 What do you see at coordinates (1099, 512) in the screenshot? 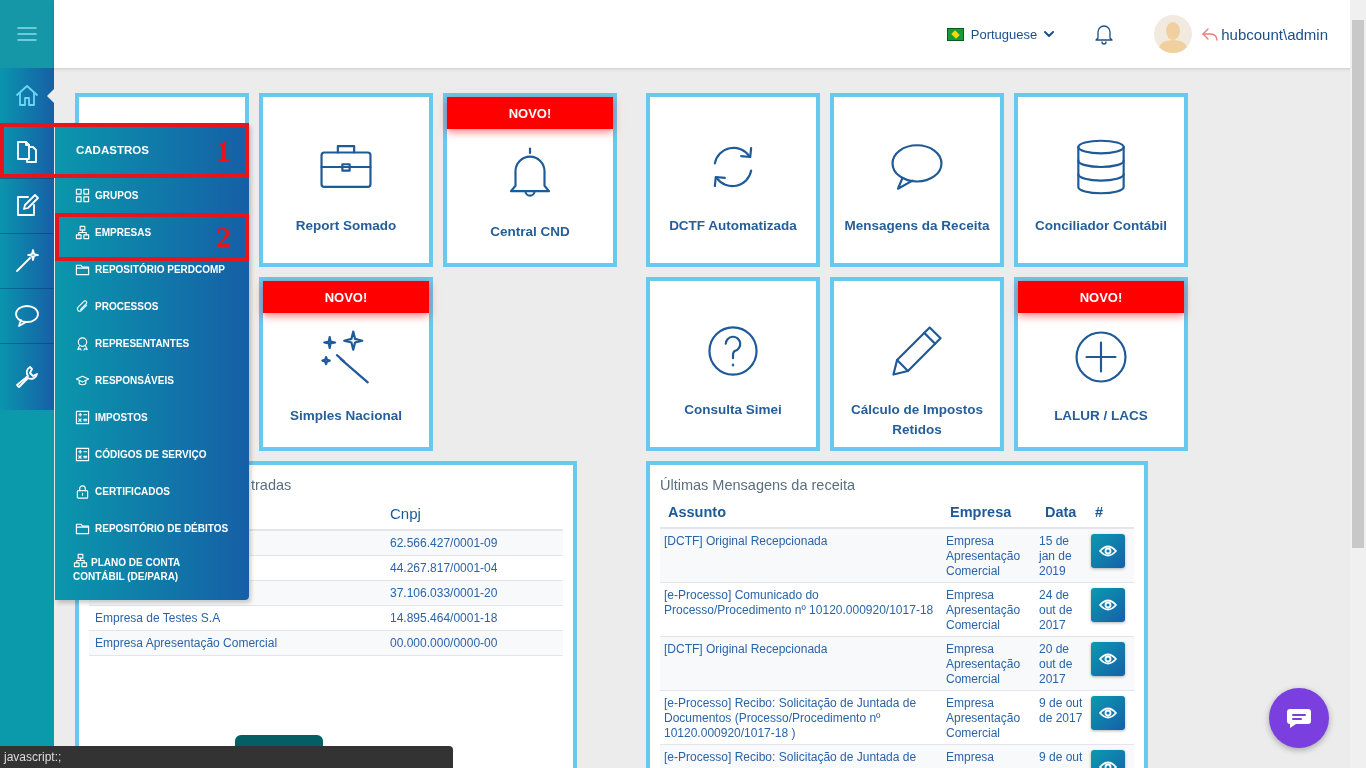
I see `column-header: #` at bounding box center [1099, 512].